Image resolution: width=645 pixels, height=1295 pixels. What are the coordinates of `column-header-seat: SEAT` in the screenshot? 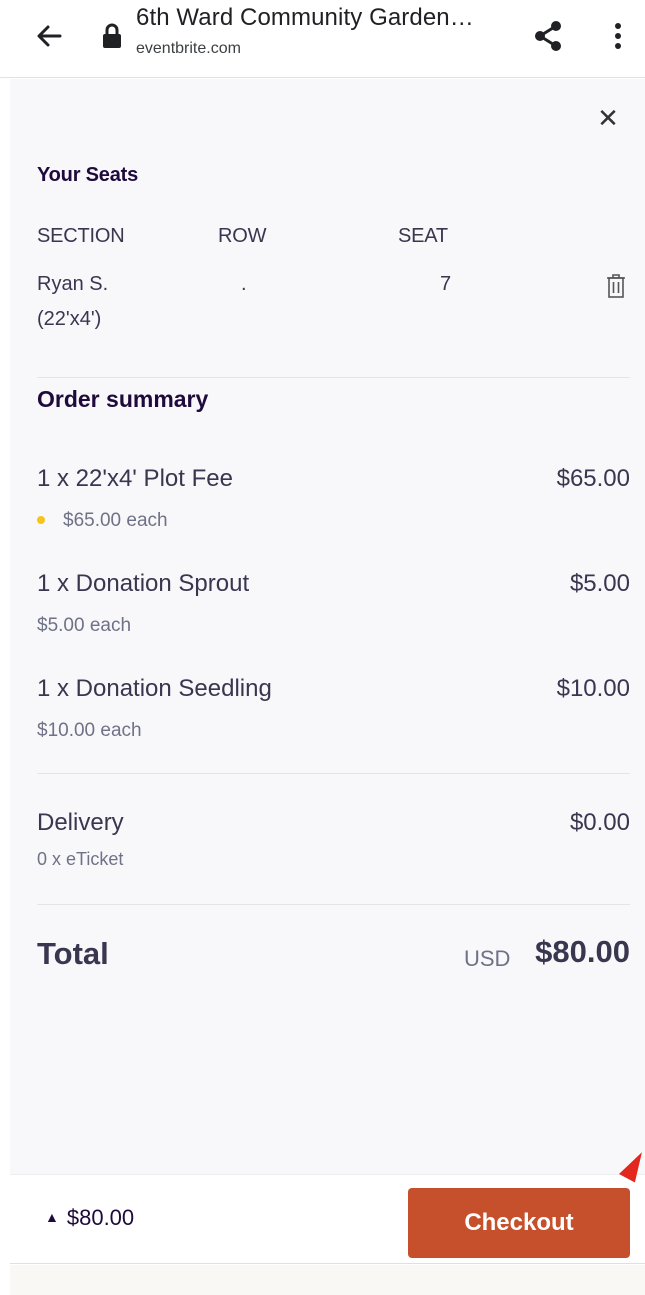 It's located at (423, 236).